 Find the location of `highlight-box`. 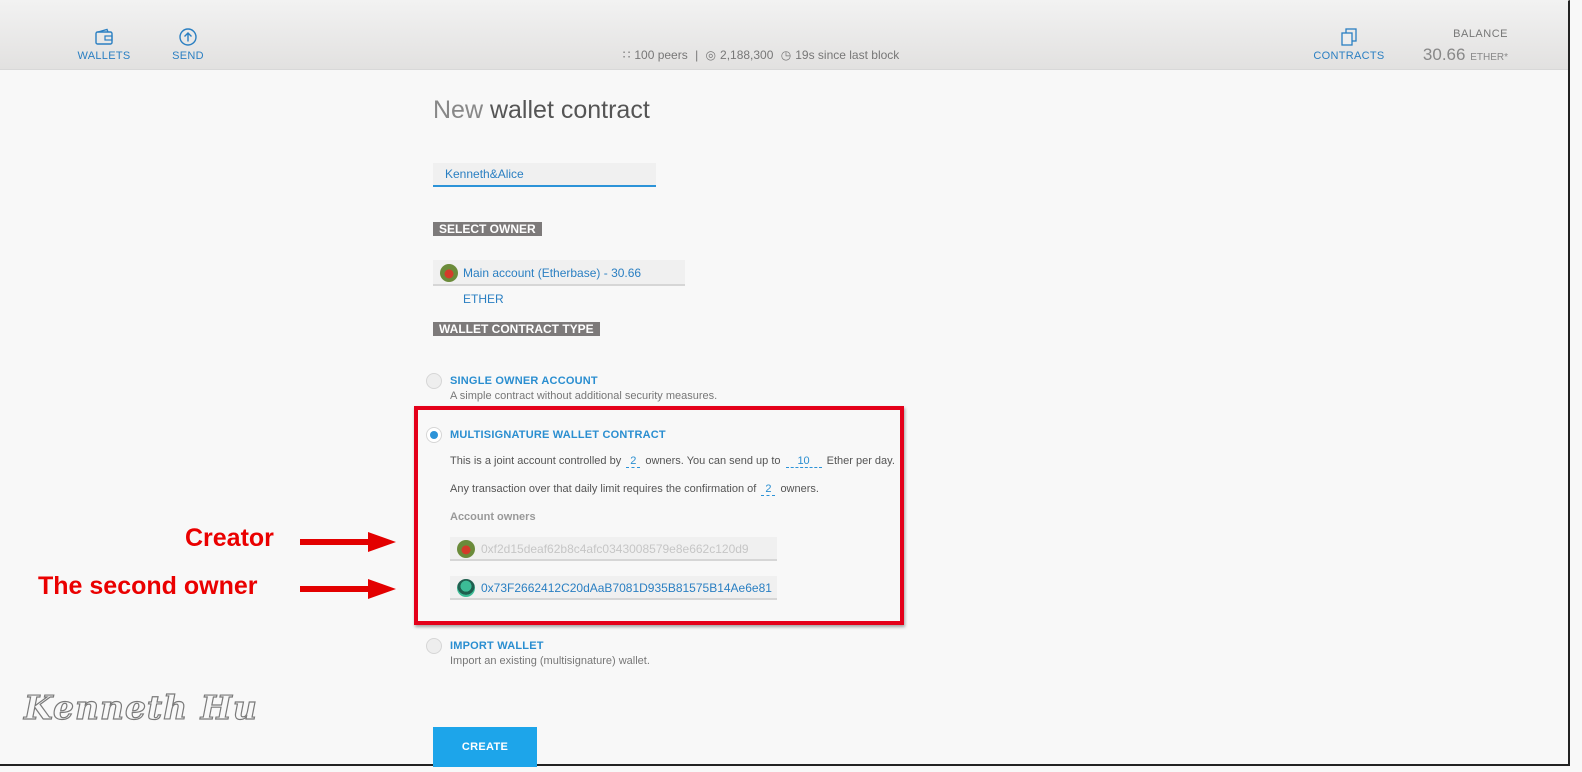

highlight-box is located at coordinates (659, 515).